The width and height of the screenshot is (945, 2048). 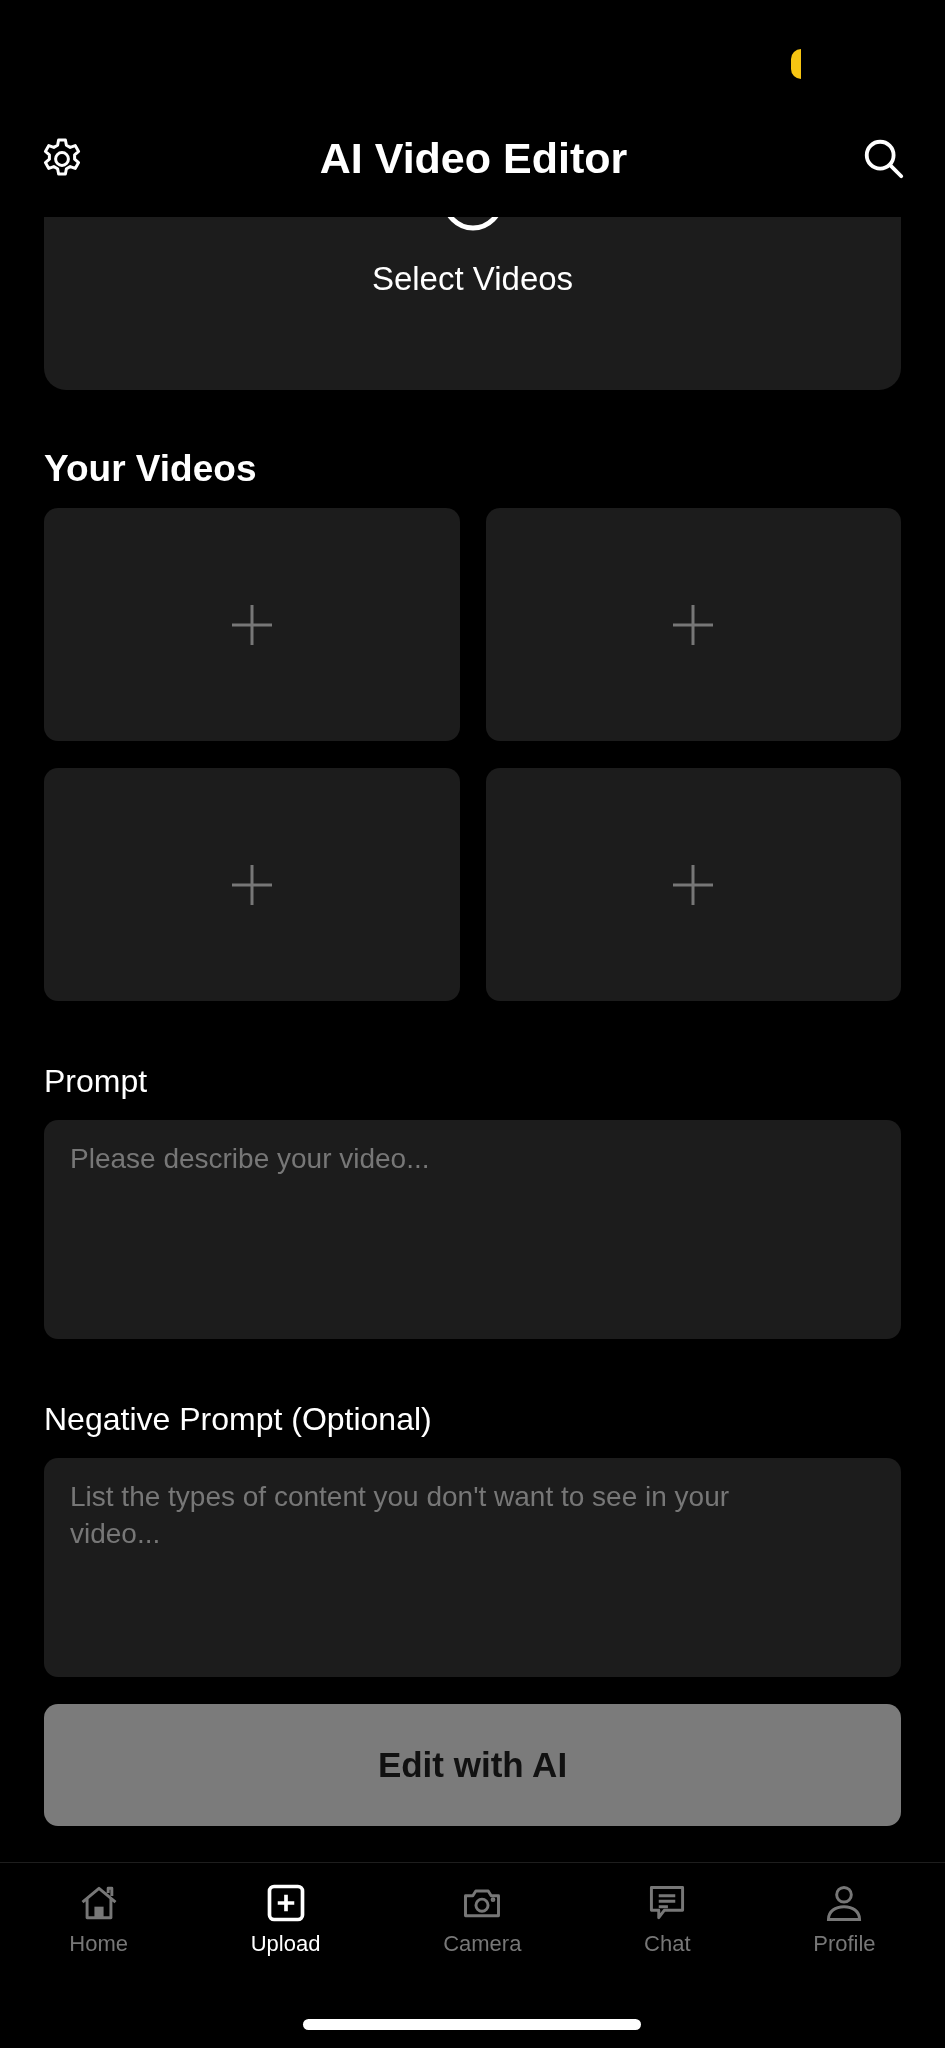 What do you see at coordinates (151, 469) in the screenshot?
I see `section-title: Your Videos` at bounding box center [151, 469].